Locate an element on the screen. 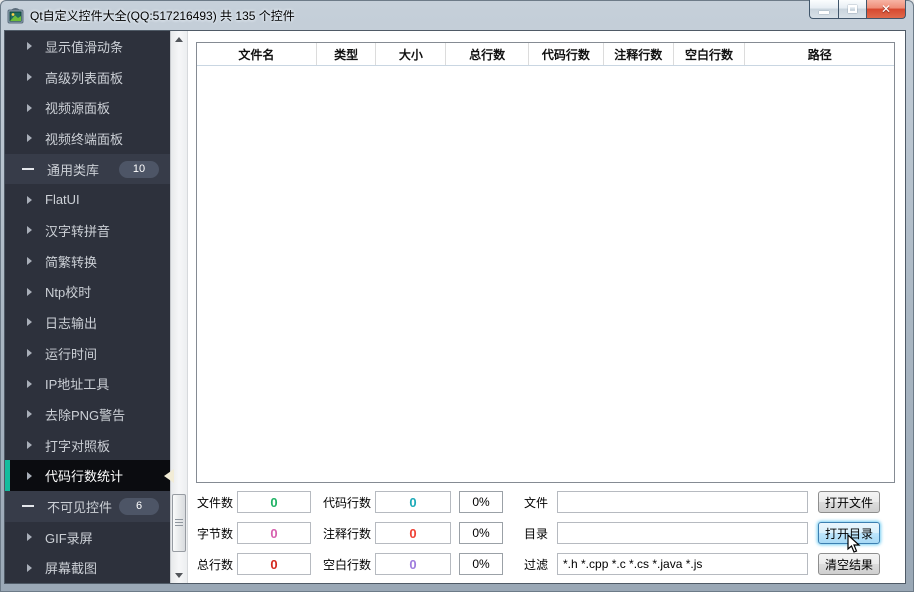 This screenshot has height=592, width=914. column-header-label: 大小 is located at coordinates (410, 54).